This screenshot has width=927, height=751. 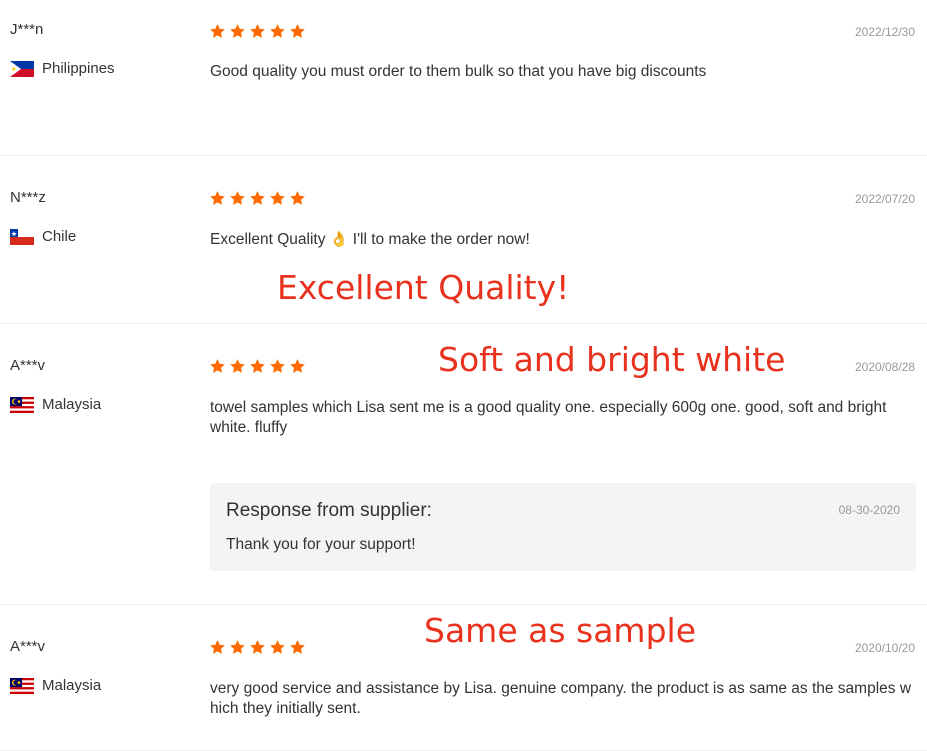 I want to click on chile-flag-icon, so click(x=22, y=236).